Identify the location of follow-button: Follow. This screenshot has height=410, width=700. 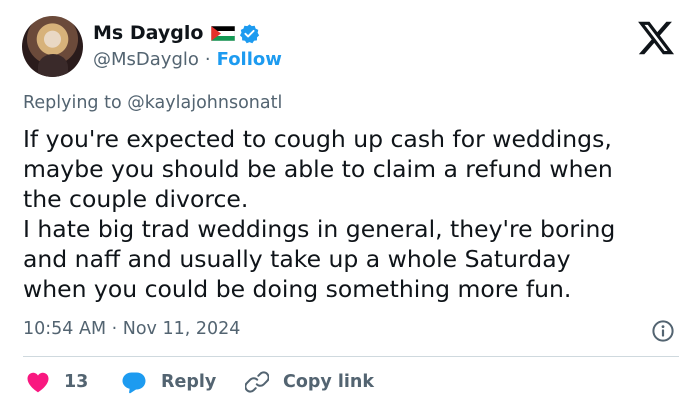
(249, 59).